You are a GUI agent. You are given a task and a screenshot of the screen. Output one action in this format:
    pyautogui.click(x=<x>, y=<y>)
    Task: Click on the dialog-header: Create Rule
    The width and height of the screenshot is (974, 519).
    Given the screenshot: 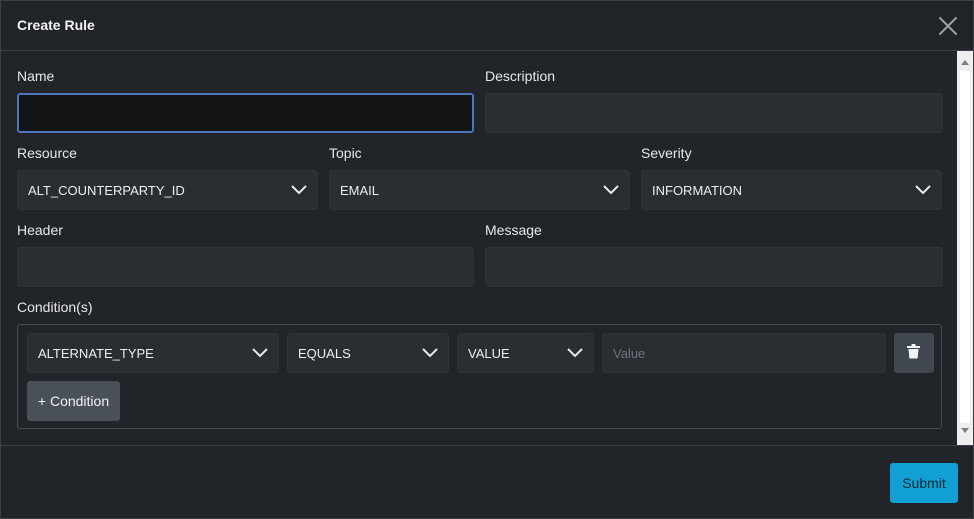 What is the action you would take?
    pyautogui.click(x=487, y=26)
    